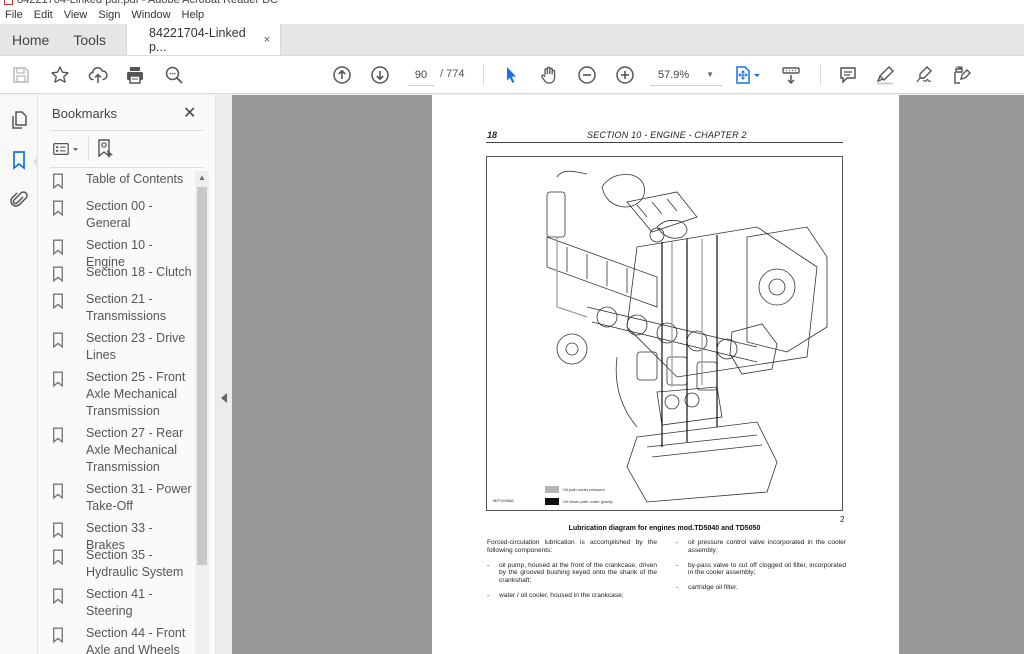  What do you see at coordinates (193, 15) in the screenshot?
I see `menu-help: Help` at bounding box center [193, 15].